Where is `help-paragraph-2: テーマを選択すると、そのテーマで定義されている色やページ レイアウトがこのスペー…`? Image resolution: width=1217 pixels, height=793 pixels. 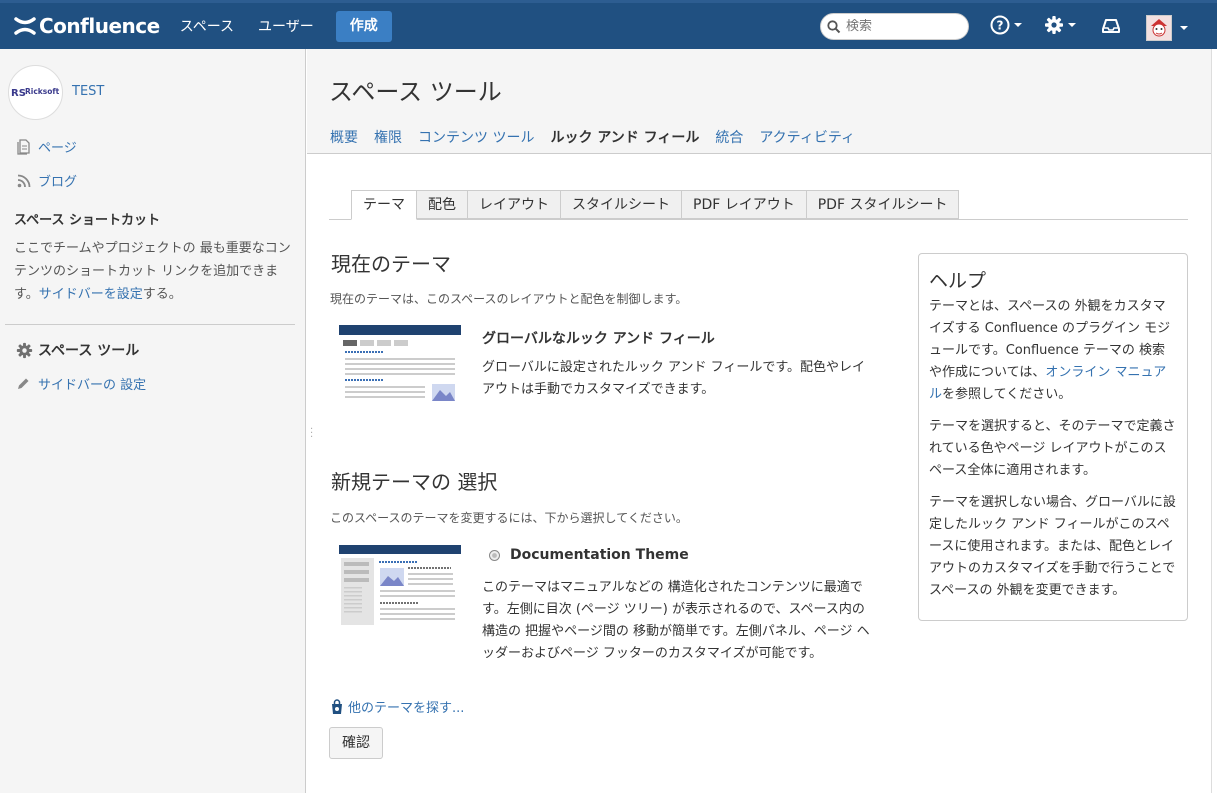 help-paragraph-2: テーマを選択すると、そのテーマで定義されている色やページ レイアウトがこのスペー… is located at coordinates (1052, 448).